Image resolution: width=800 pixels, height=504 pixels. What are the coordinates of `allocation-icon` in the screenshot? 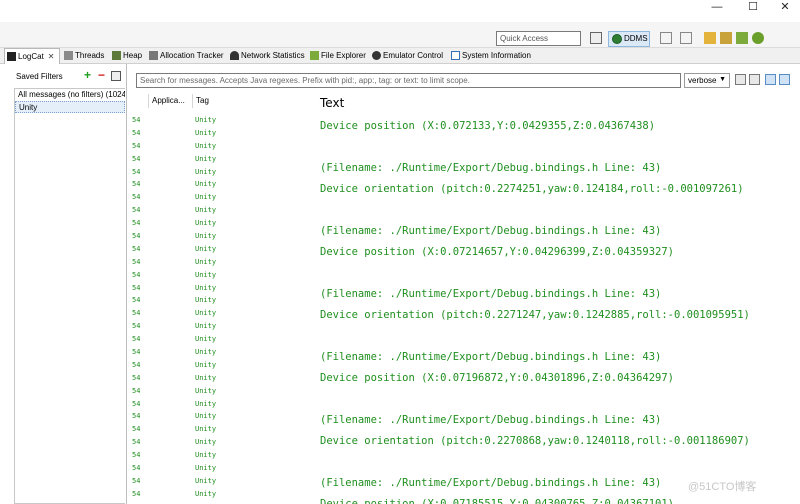 It's located at (153, 55).